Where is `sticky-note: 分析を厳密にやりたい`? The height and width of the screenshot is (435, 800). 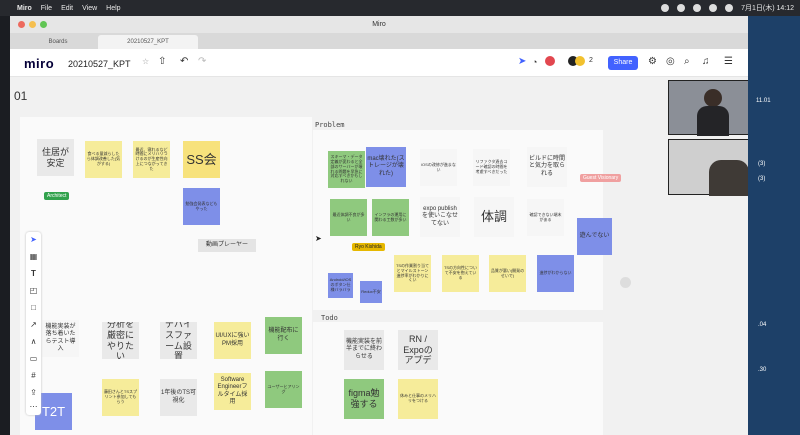 sticky-note: 分析を厳密にやりたい is located at coordinates (120, 340).